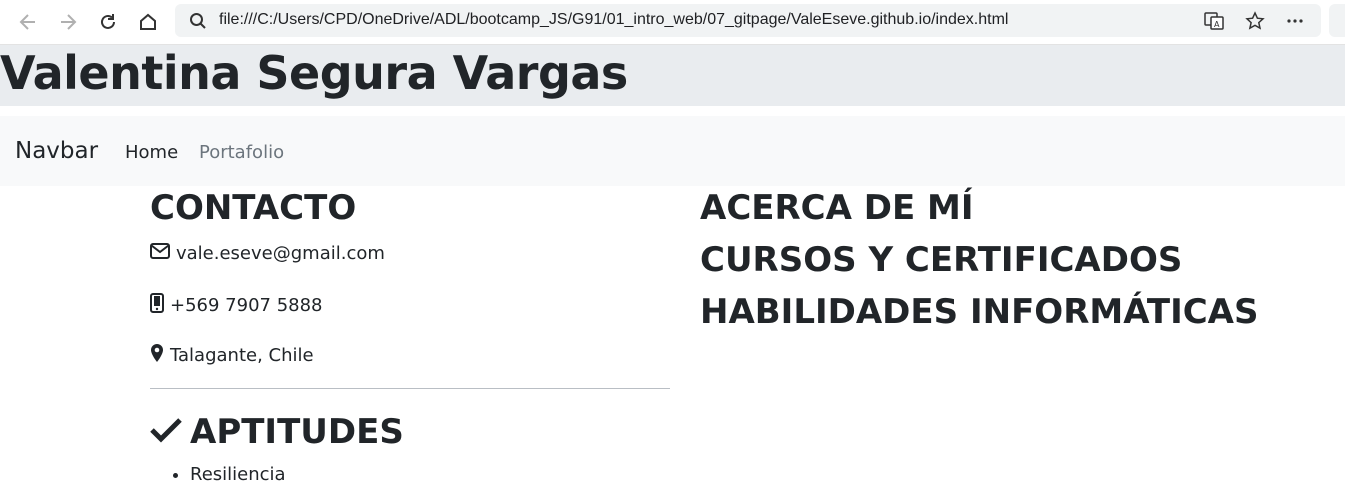 The width and height of the screenshot is (1345, 485). Describe the element at coordinates (157, 355) in the screenshot. I see `map-pin-icon` at that location.